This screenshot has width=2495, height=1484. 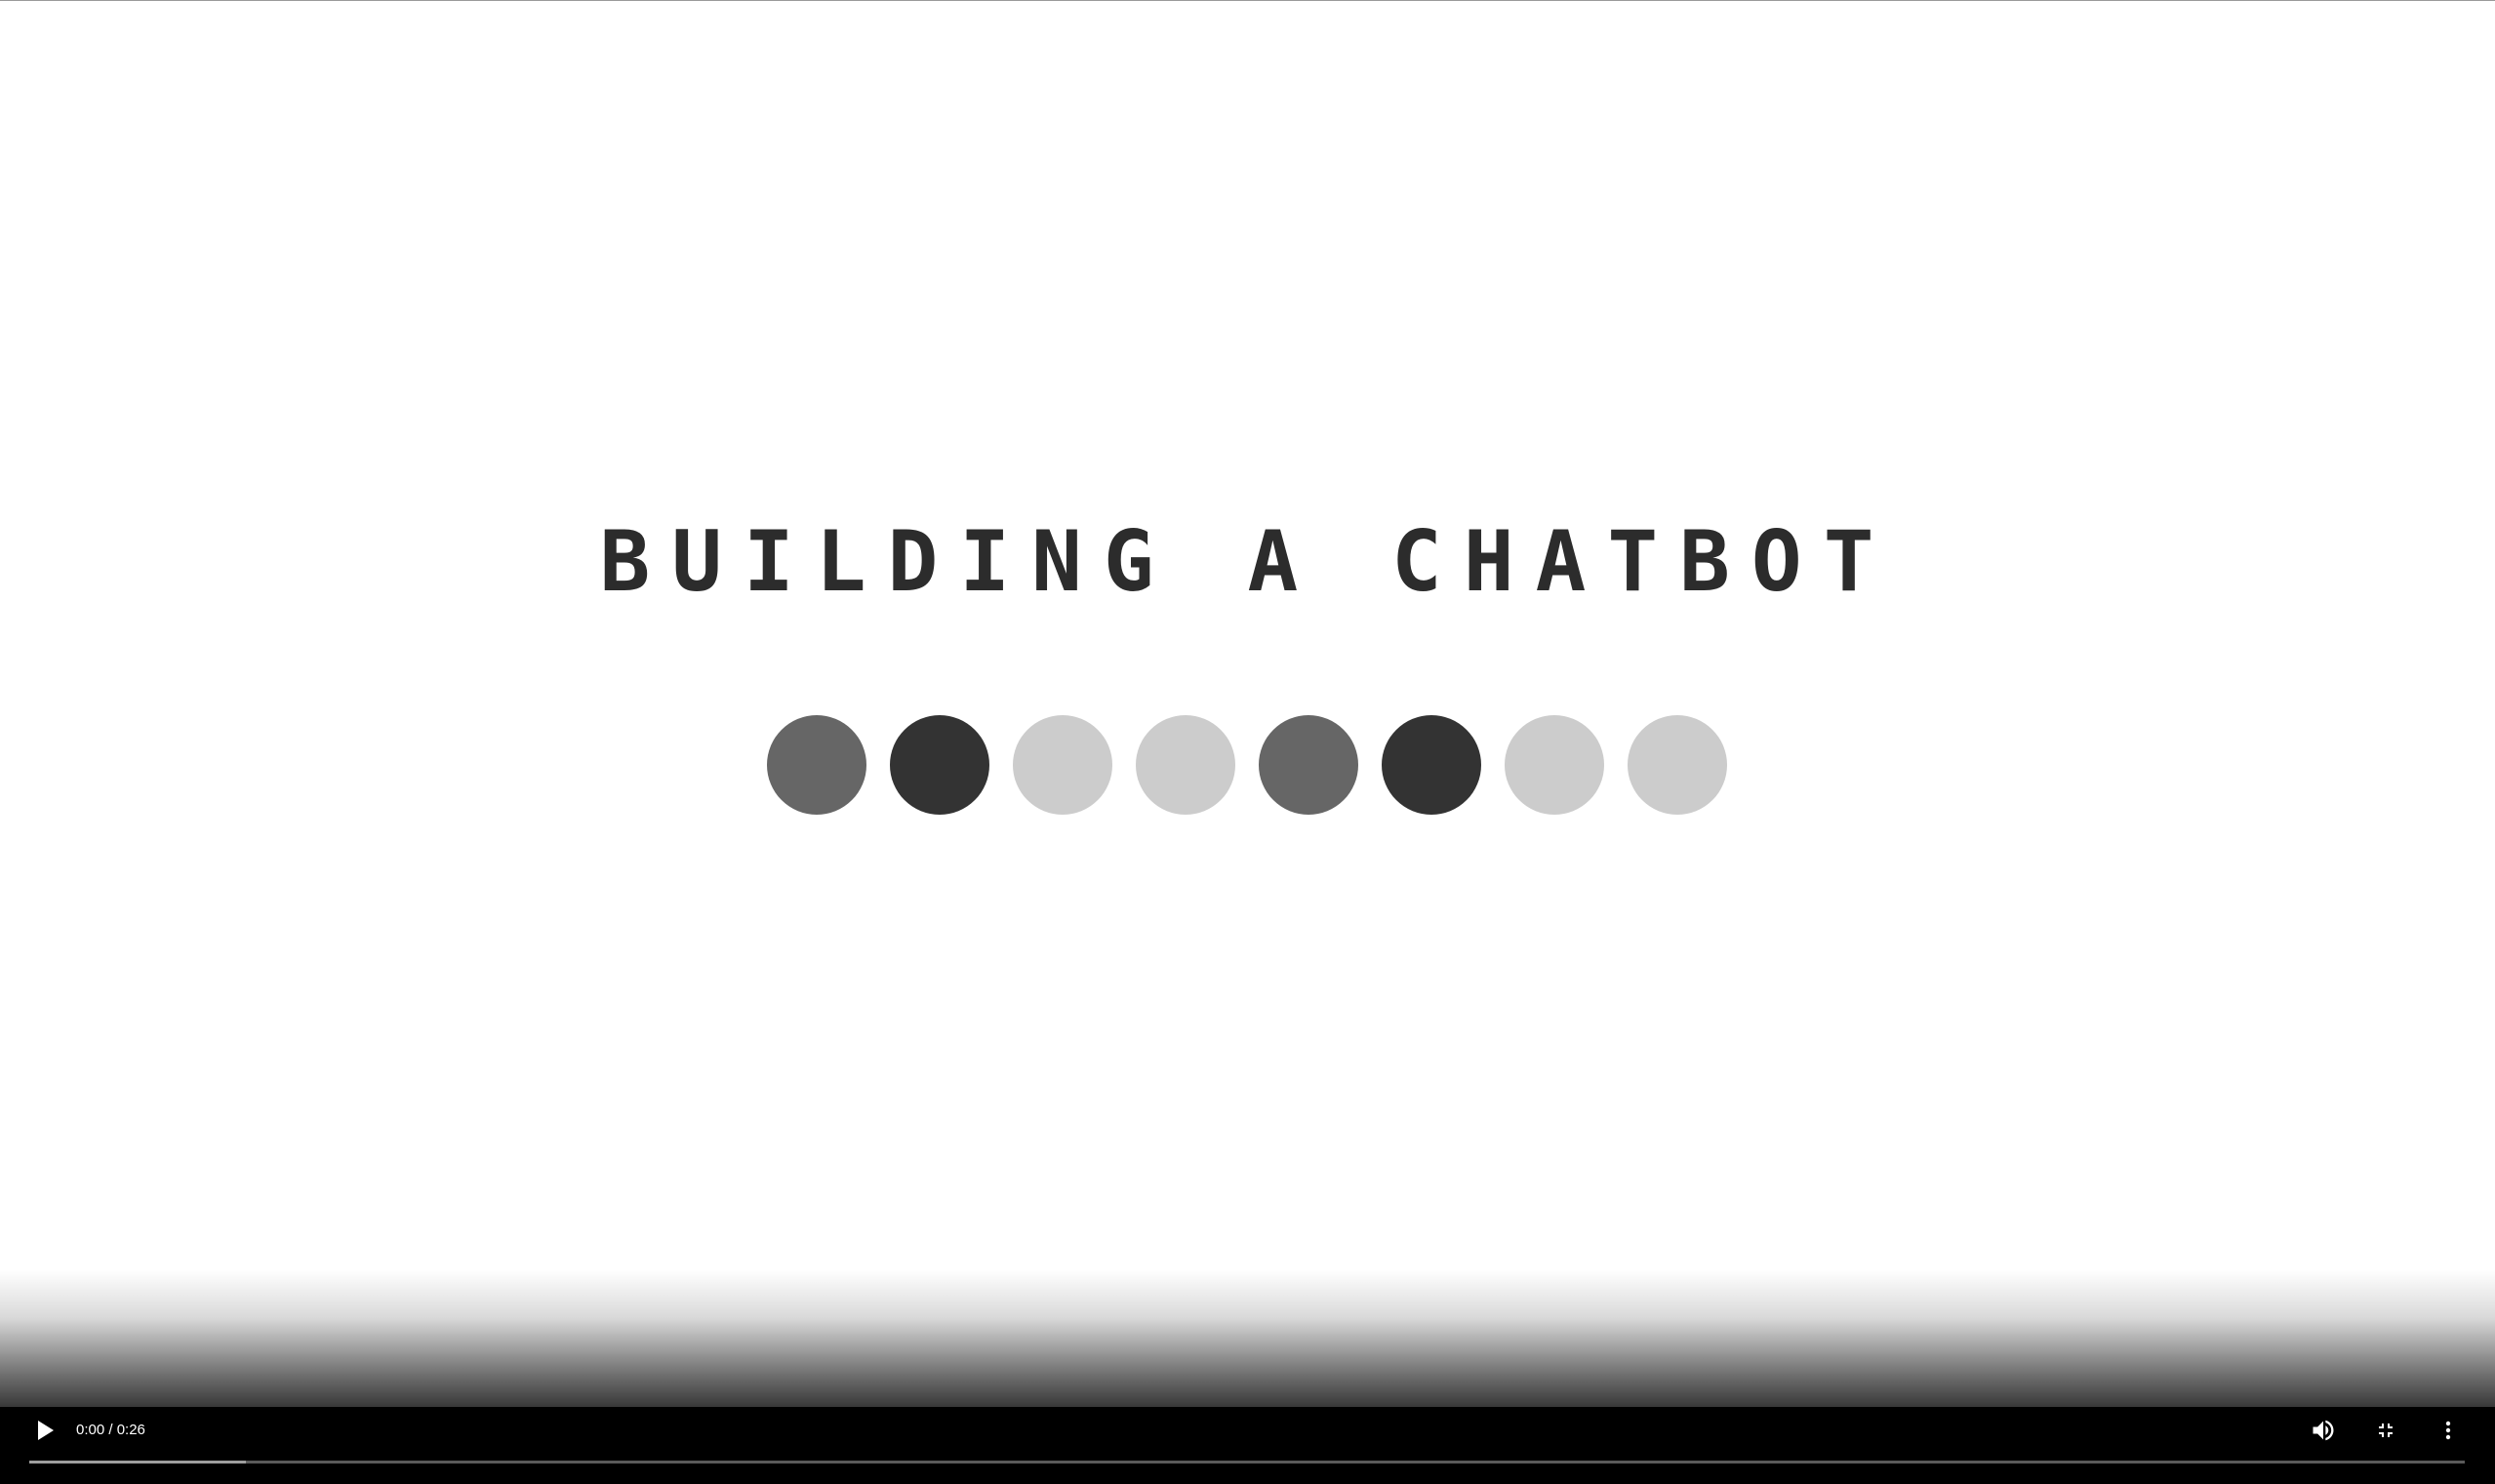 I want to click on controls-gradient, so click(x=1247, y=1338).